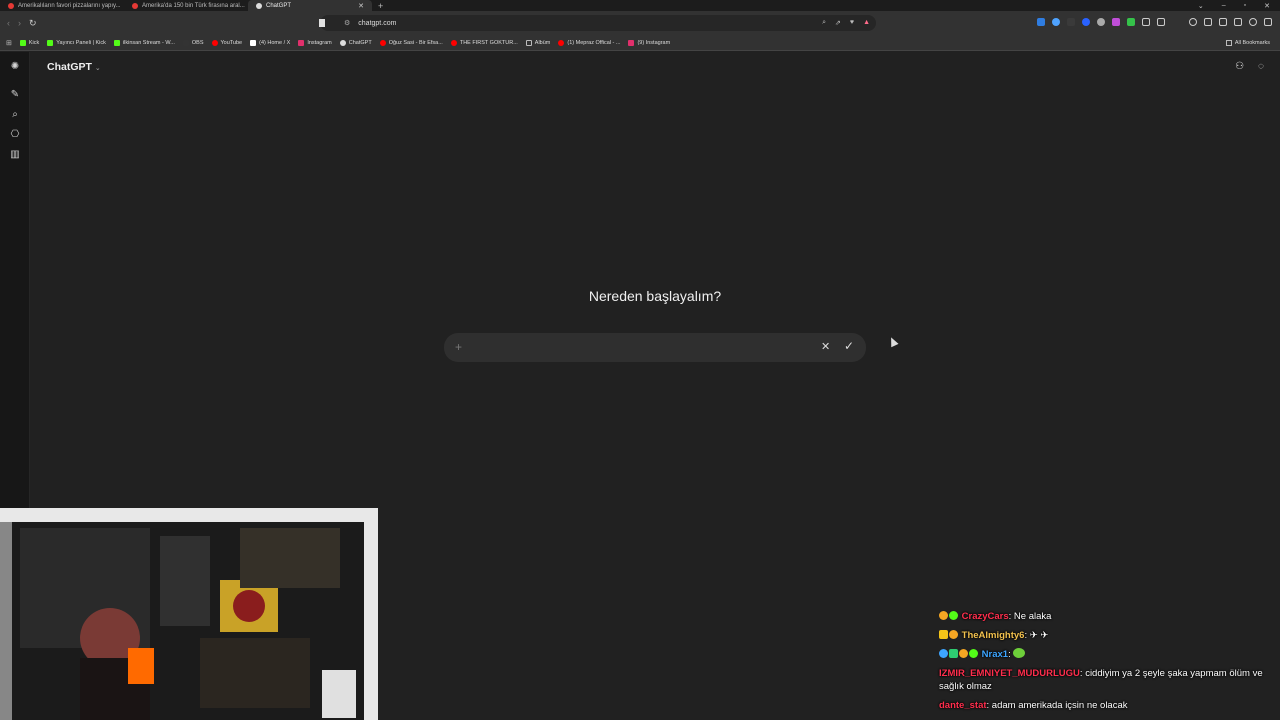  Describe the element at coordinates (9, 43) in the screenshot. I see `apps-icon: ⊞` at that location.